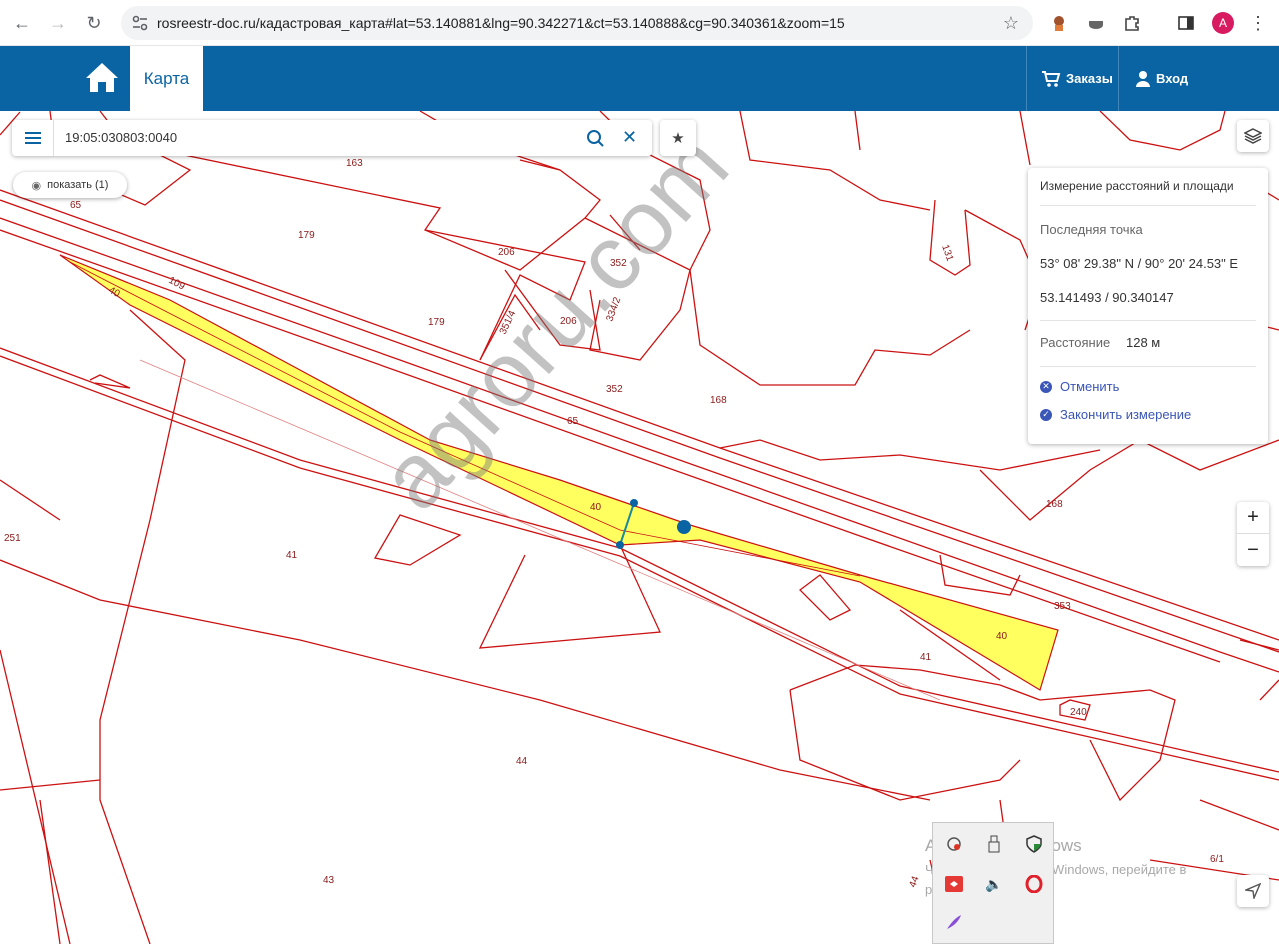 The width and height of the screenshot is (1279, 944). What do you see at coordinates (1258, 23) in the screenshot?
I see `kebab-menu-icon: ⋮` at bounding box center [1258, 23].